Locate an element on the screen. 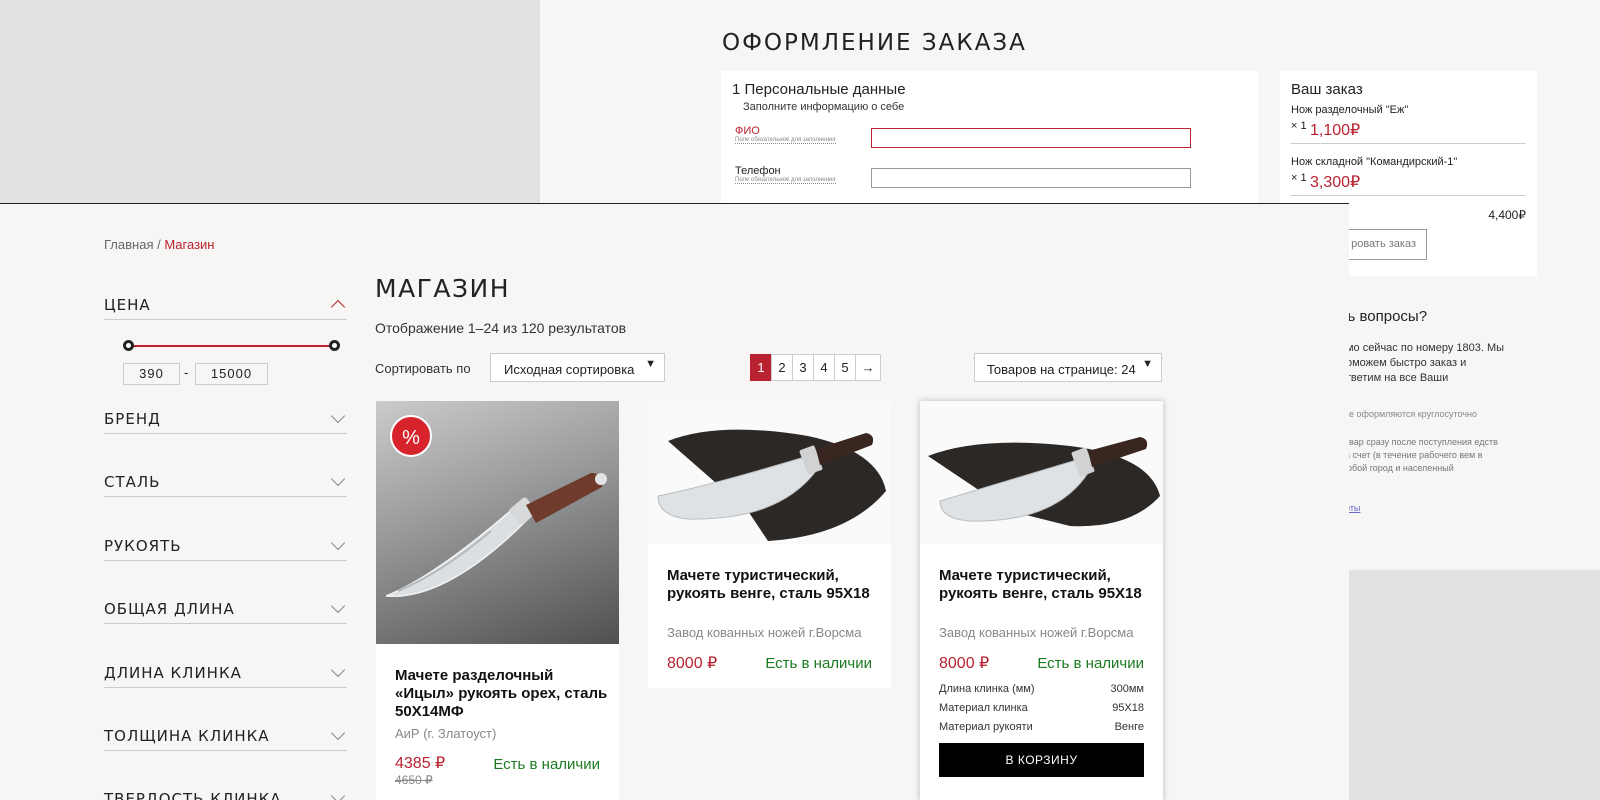  filter-blade-thickness: ТОЛЩИНА КЛИНКА is located at coordinates (225, 736).